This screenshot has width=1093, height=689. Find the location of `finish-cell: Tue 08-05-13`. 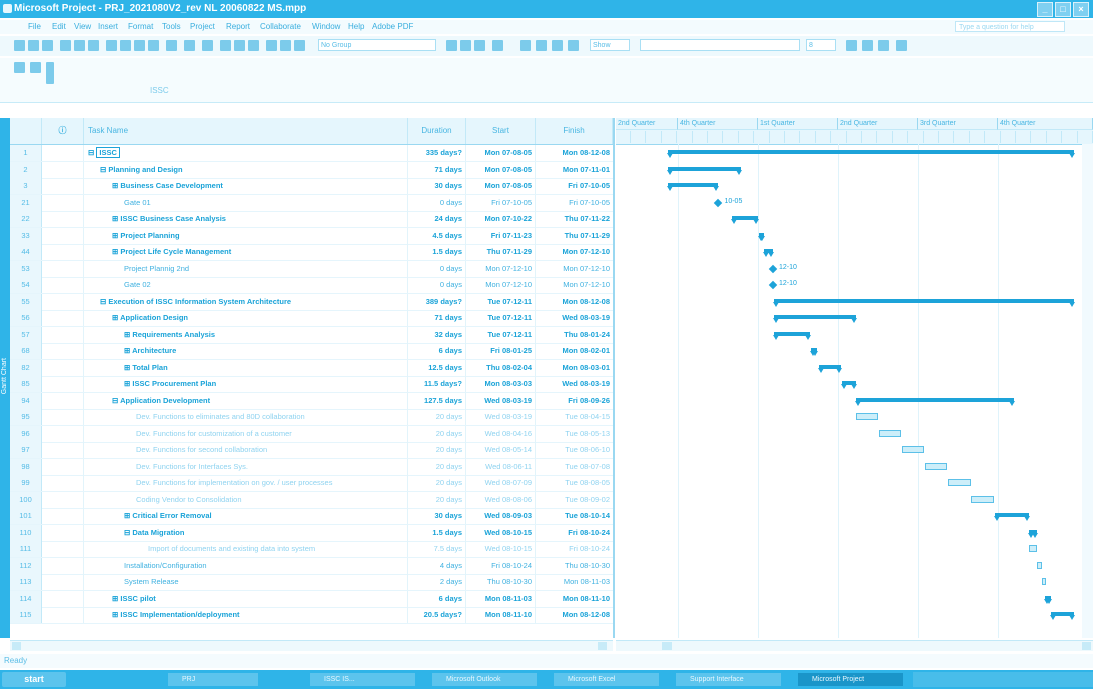

finish-cell: Tue 08-05-13 is located at coordinates (574, 434).